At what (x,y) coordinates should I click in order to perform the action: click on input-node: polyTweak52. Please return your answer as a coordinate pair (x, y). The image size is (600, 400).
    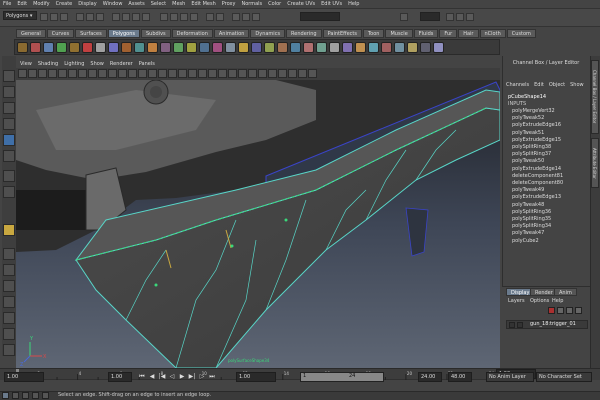
    Looking at the image, I should click on (528, 118).